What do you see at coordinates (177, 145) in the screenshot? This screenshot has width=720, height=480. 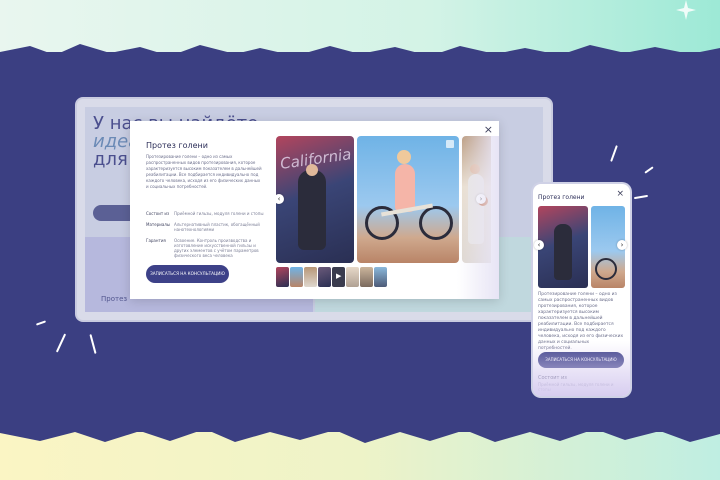 I see `modal-title: Протез голени` at bounding box center [177, 145].